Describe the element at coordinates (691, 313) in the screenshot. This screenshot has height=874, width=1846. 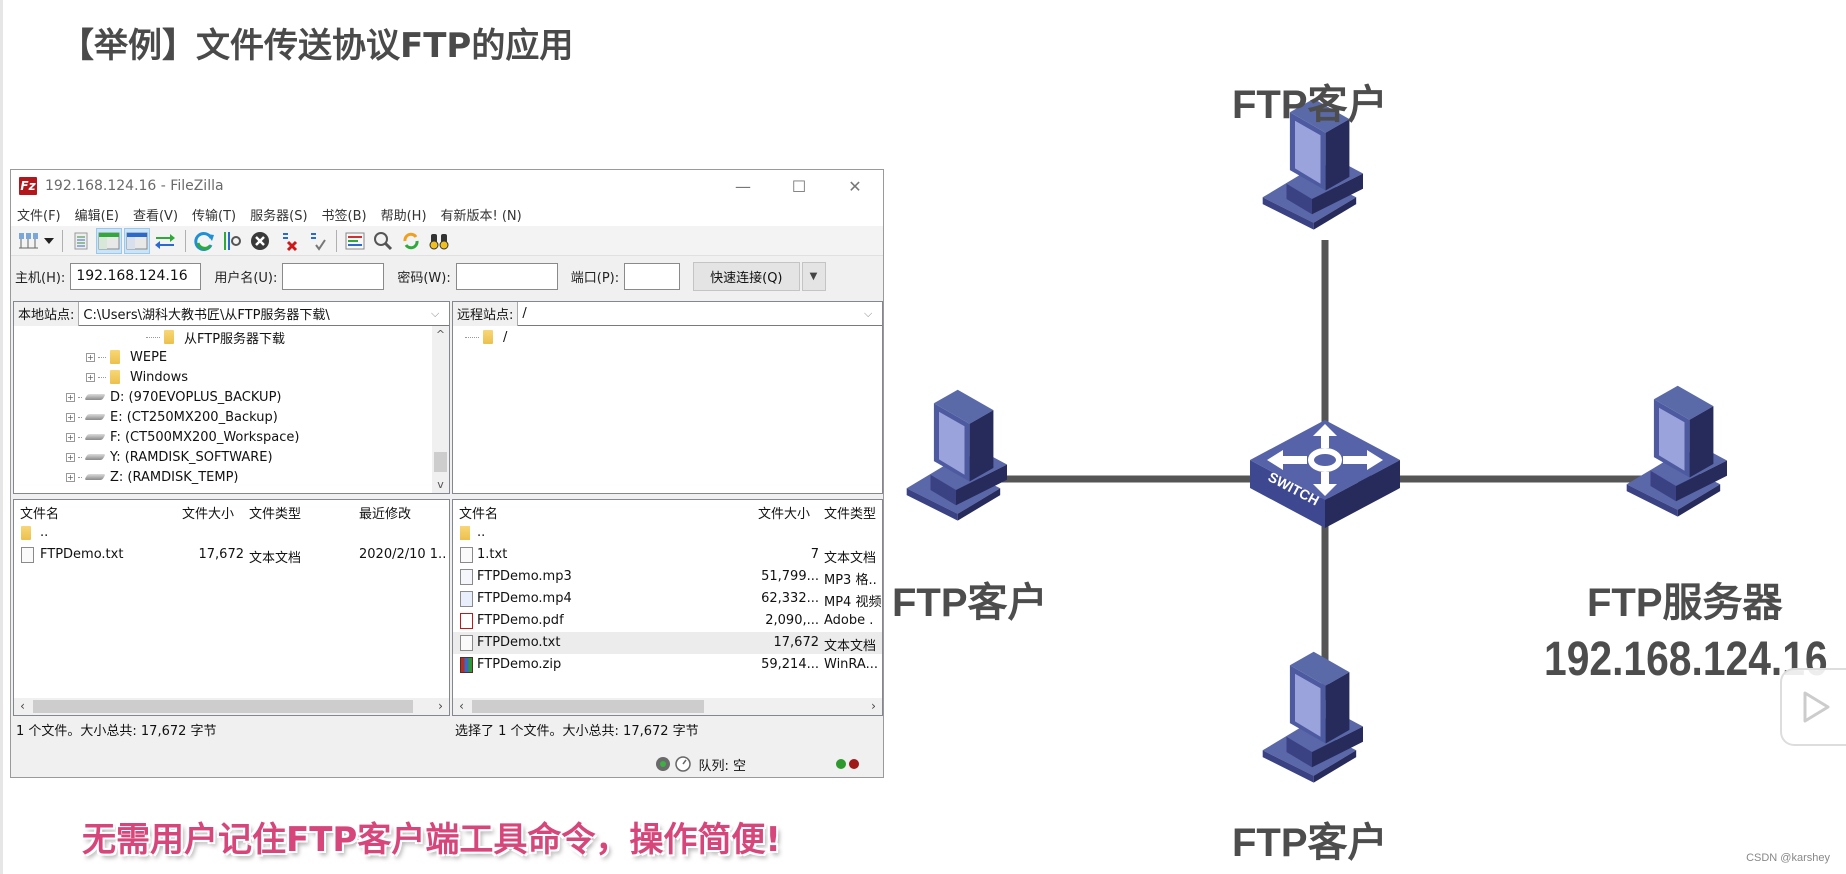
I see `remote-site-path: /` at that location.